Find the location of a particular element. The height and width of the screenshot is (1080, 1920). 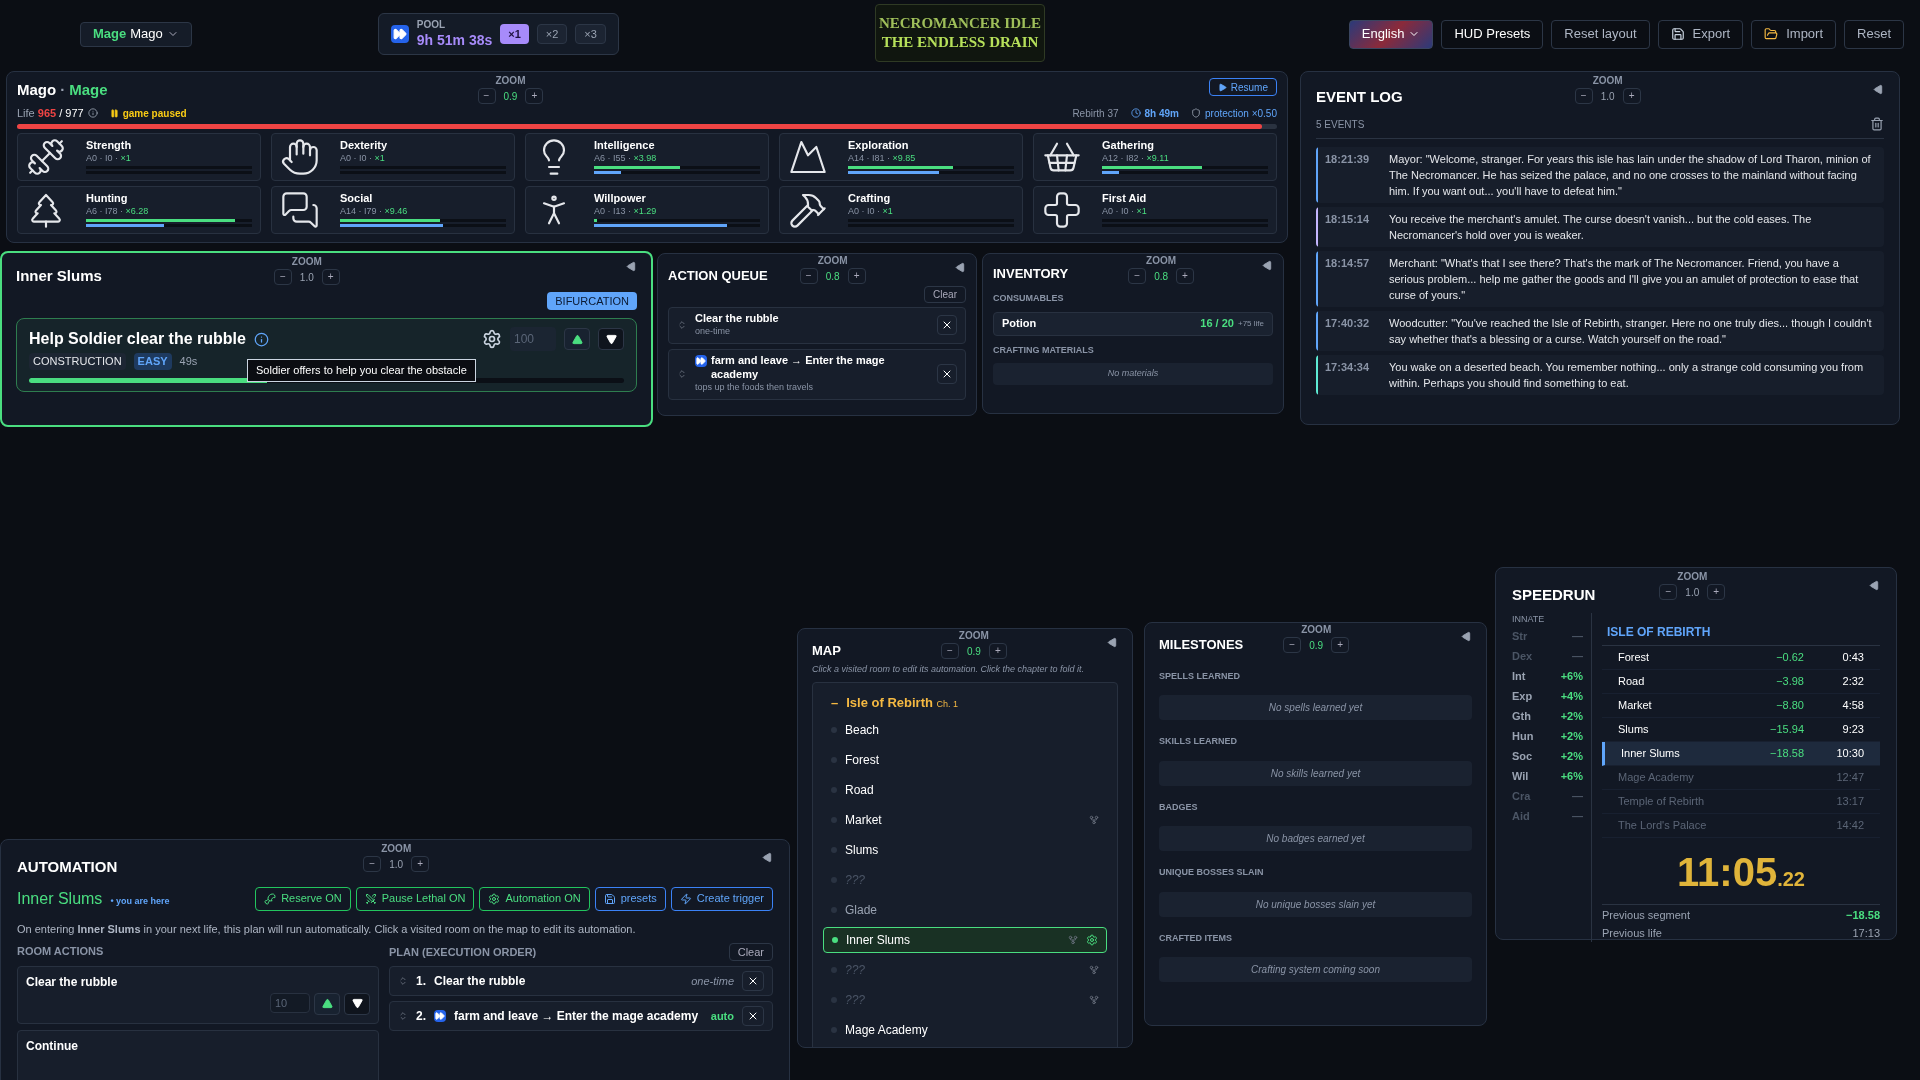

room-row: Slums is located at coordinates (965, 849).